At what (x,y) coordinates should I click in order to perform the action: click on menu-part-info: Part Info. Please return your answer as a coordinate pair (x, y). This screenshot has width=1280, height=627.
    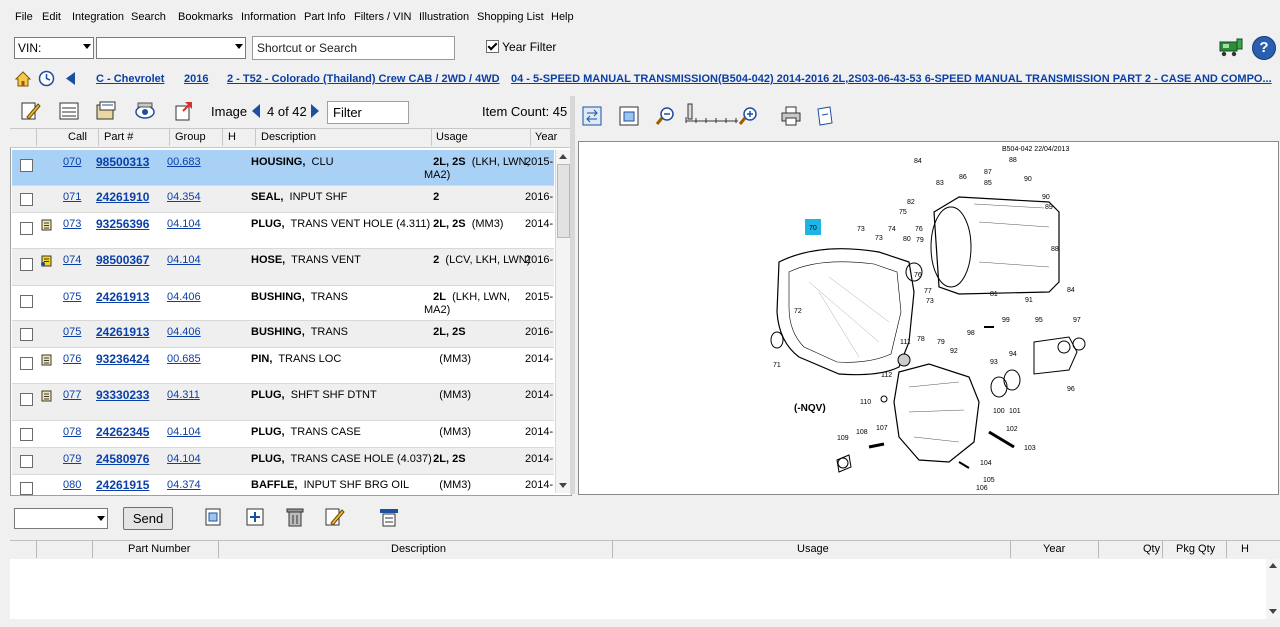
    Looking at the image, I should click on (325, 17).